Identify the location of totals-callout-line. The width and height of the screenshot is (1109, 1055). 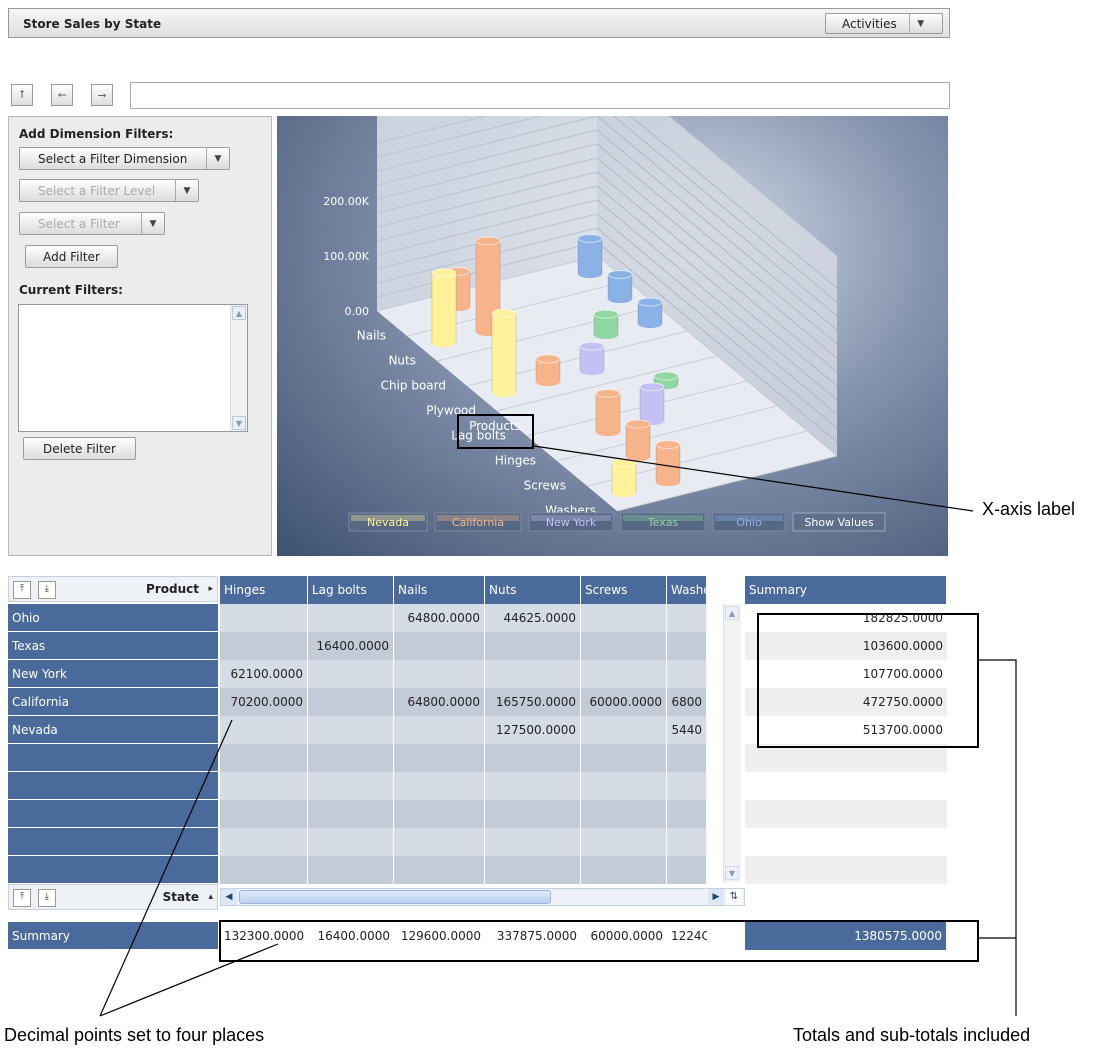
(998, 837).